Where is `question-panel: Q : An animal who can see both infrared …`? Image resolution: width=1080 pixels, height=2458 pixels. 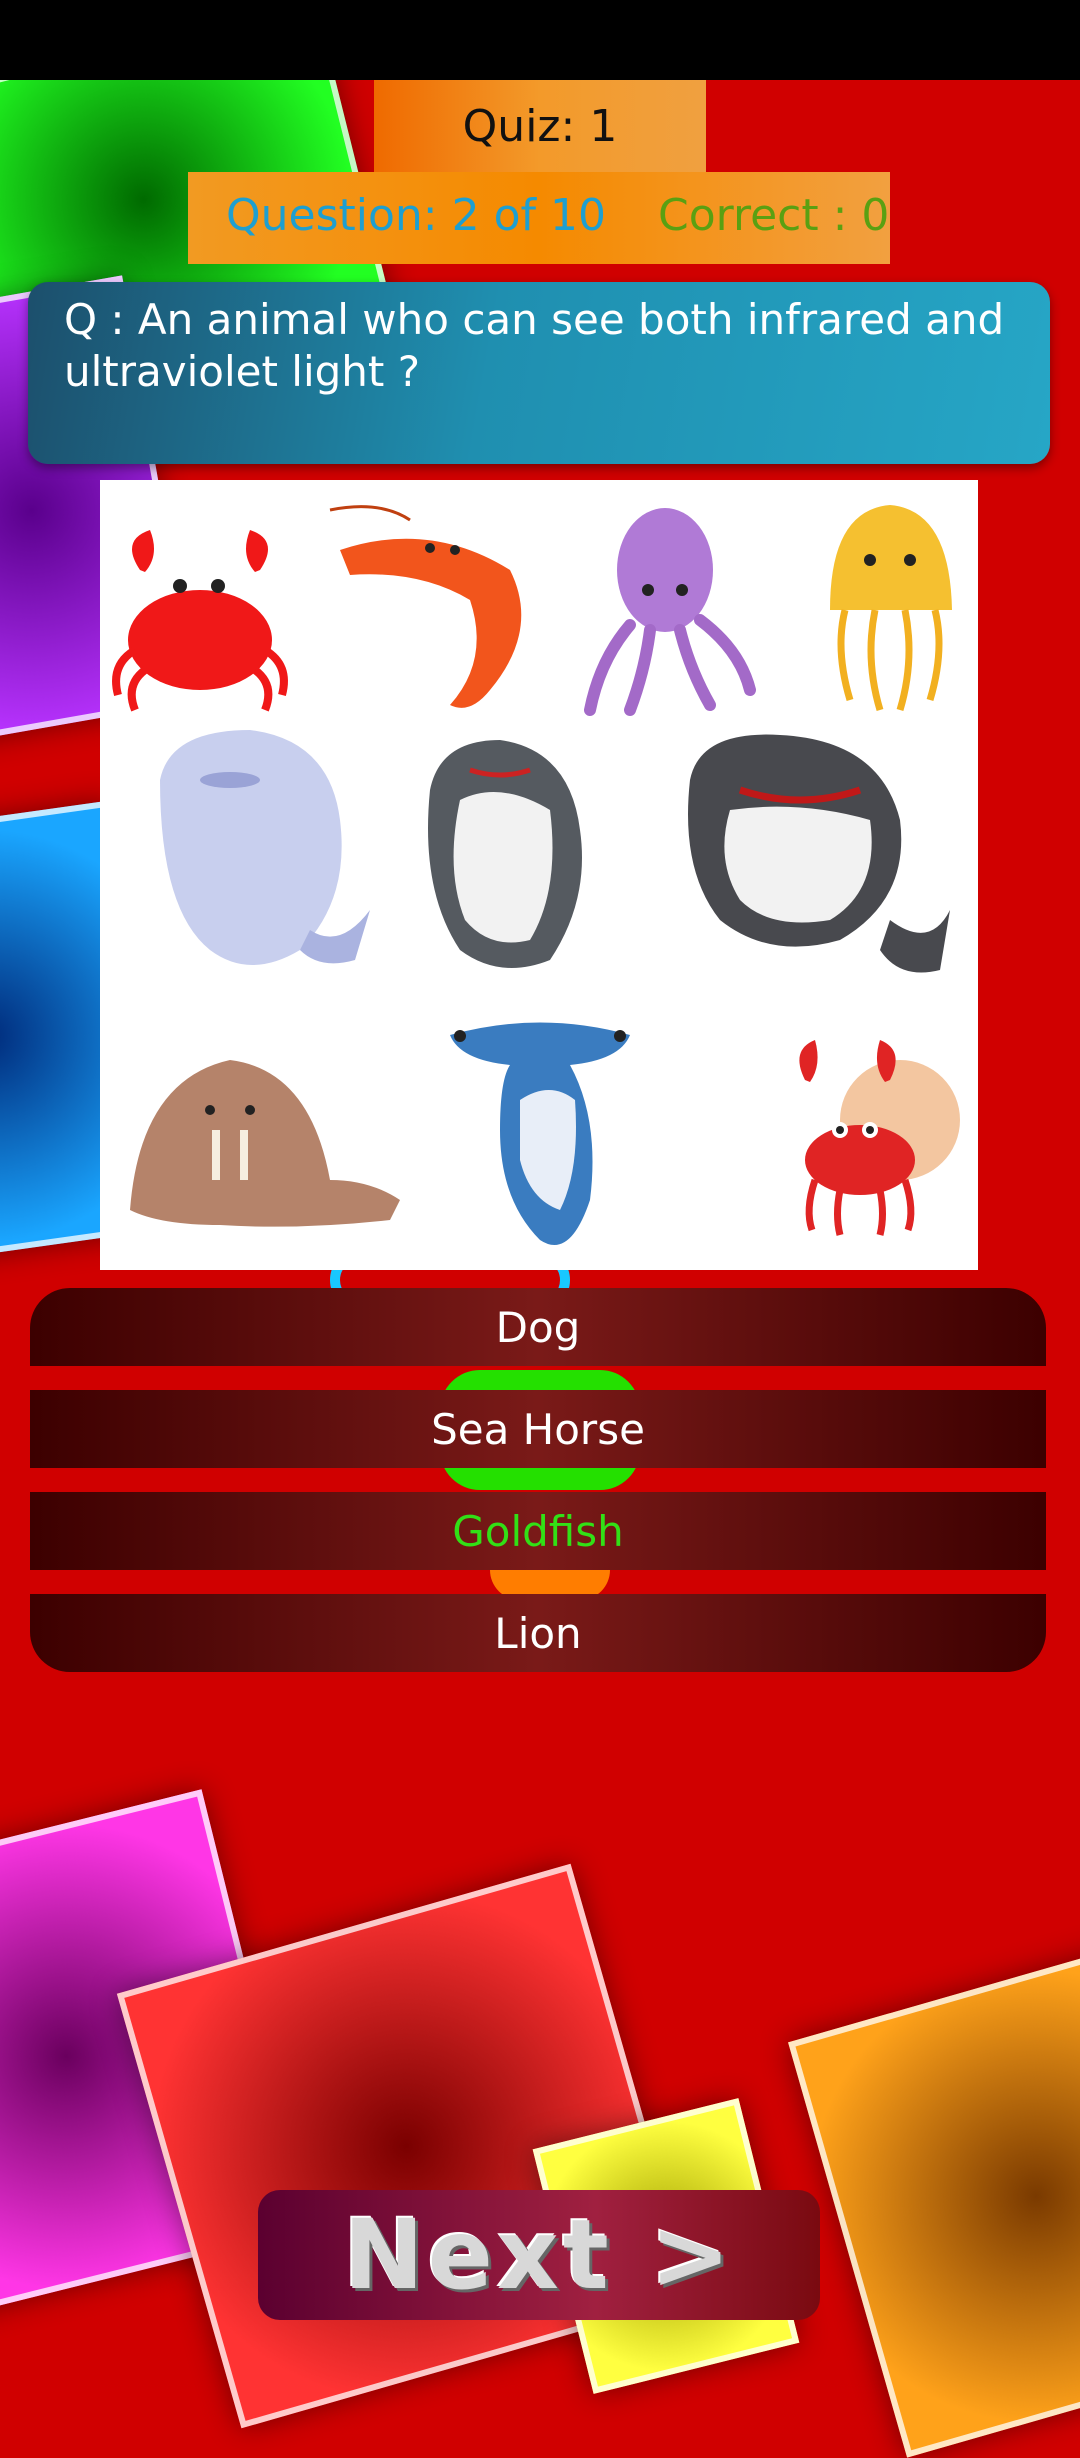
question-panel: Q : An animal who can see both infrared … is located at coordinates (539, 373).